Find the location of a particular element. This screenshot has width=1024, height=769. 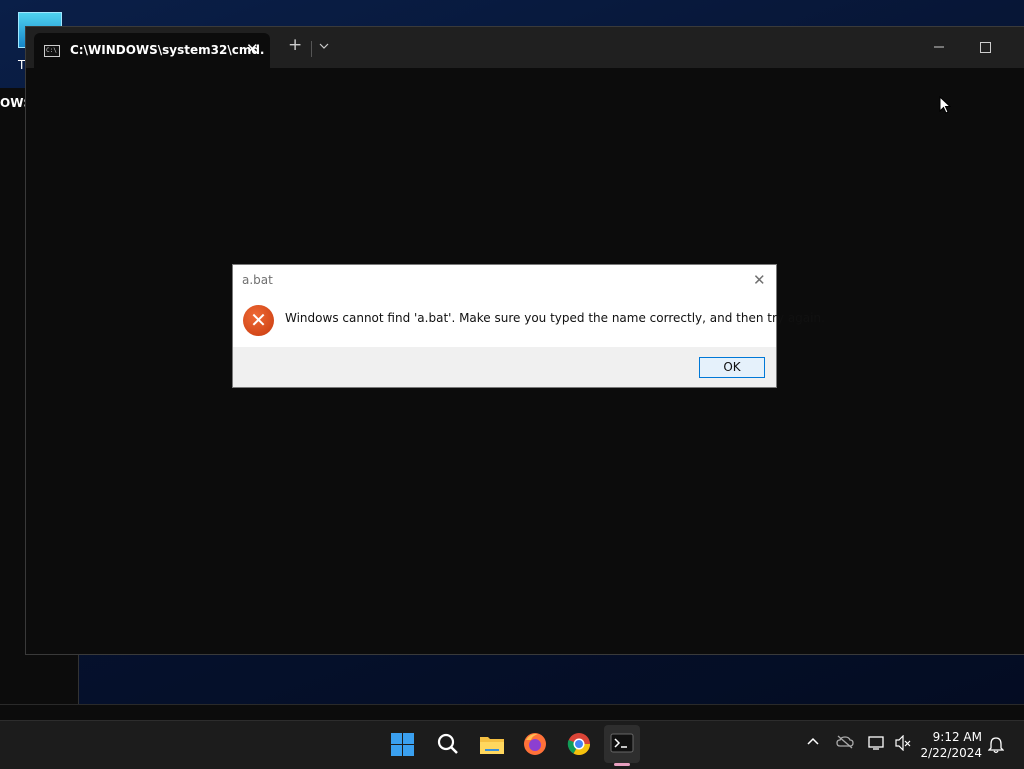

taskbar: 9:12 AM 2/22/2024 is located at coordinates (512, 744).